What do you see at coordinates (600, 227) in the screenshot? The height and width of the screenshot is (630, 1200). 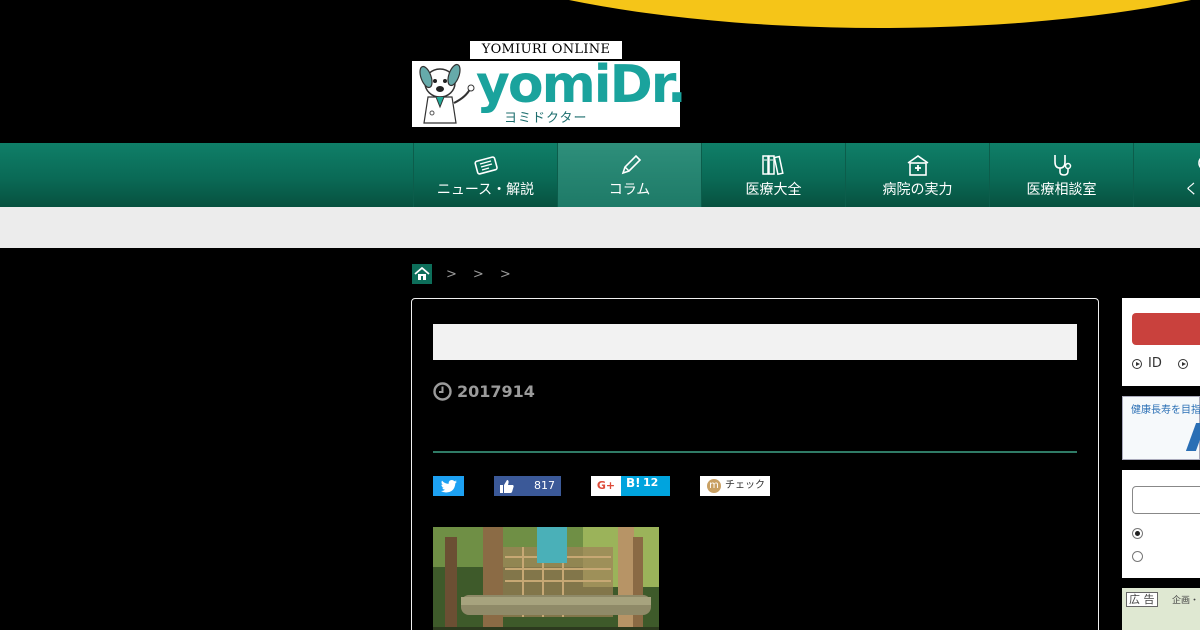 I see `sub-nav-strip` at bounding box center [600, 227].